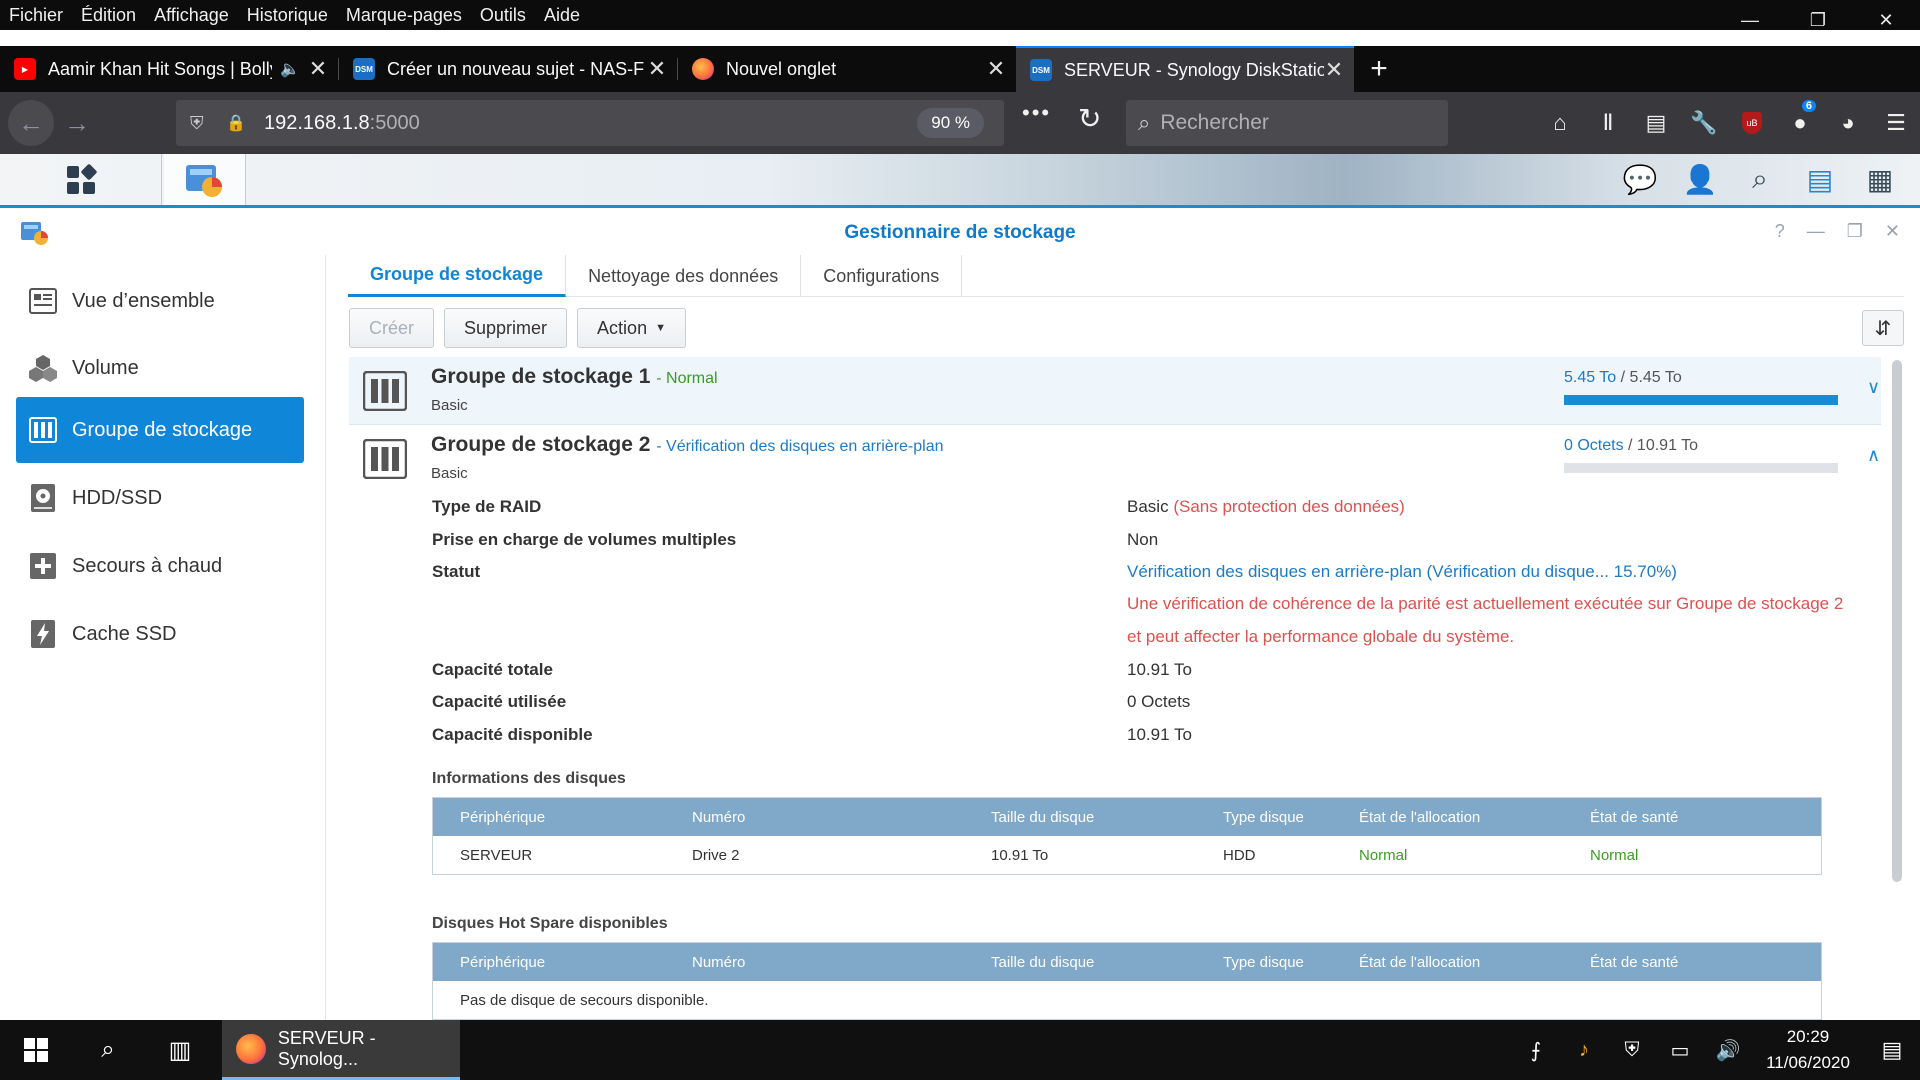  What do you see at coordinates (238, 123) in the screenshot?
I see `insecure-lock-icon: 🔒` at bounding box center [238, 123].